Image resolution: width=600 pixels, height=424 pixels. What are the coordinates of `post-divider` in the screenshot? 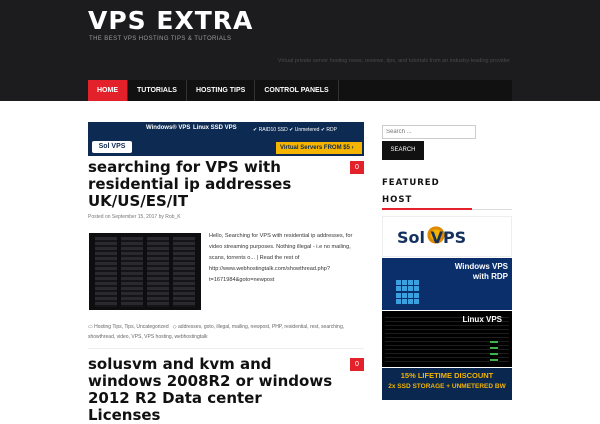 It's located at (226, 348).